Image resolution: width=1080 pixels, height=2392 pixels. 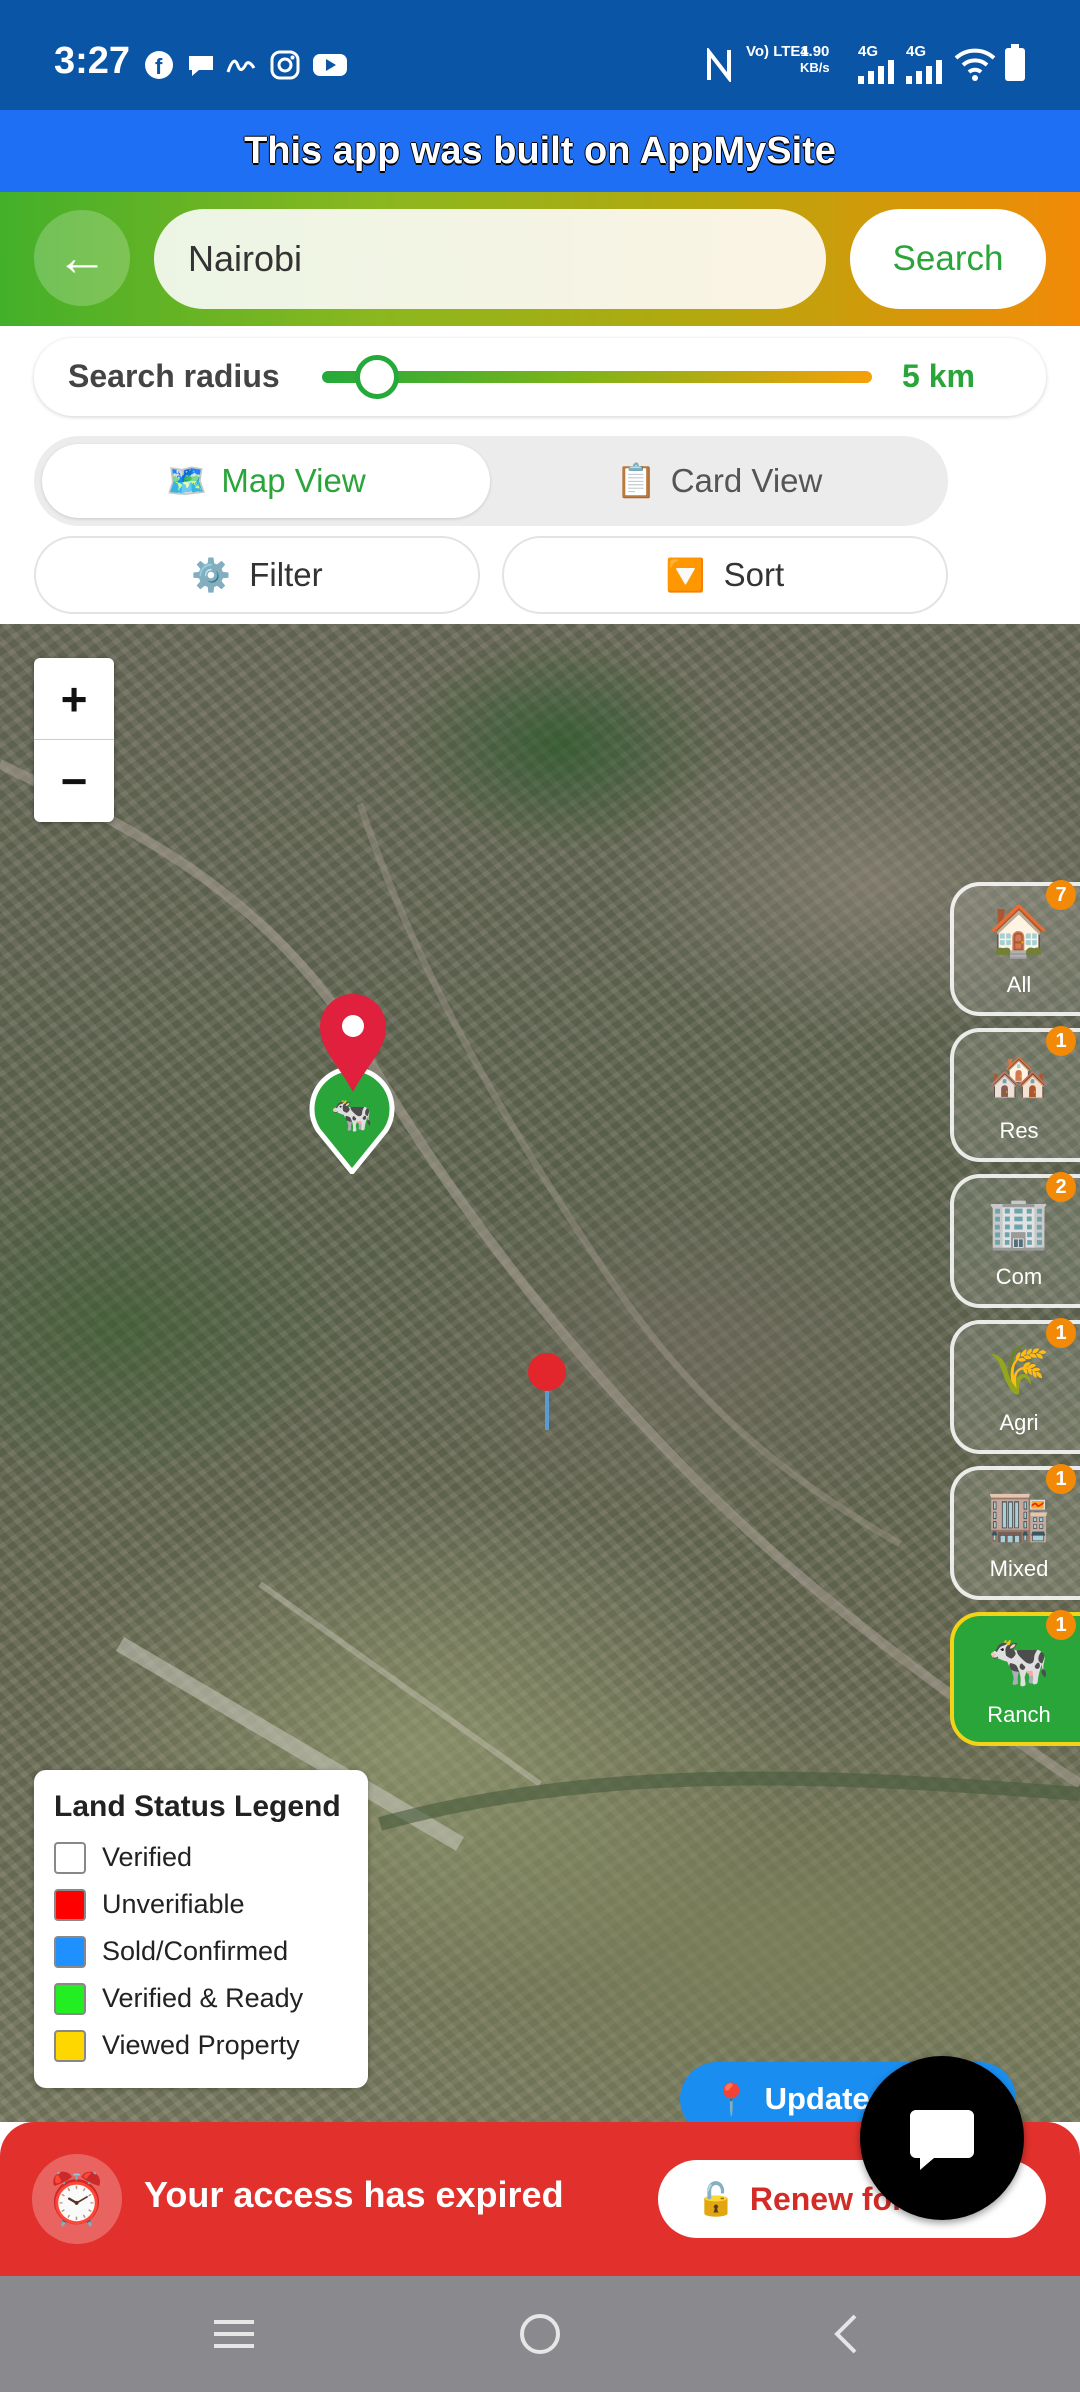 What do you see at coordinates (1019, 931) in the screenshot?
I see `house-icon: 🏠` at bounding box center [1019, 931].